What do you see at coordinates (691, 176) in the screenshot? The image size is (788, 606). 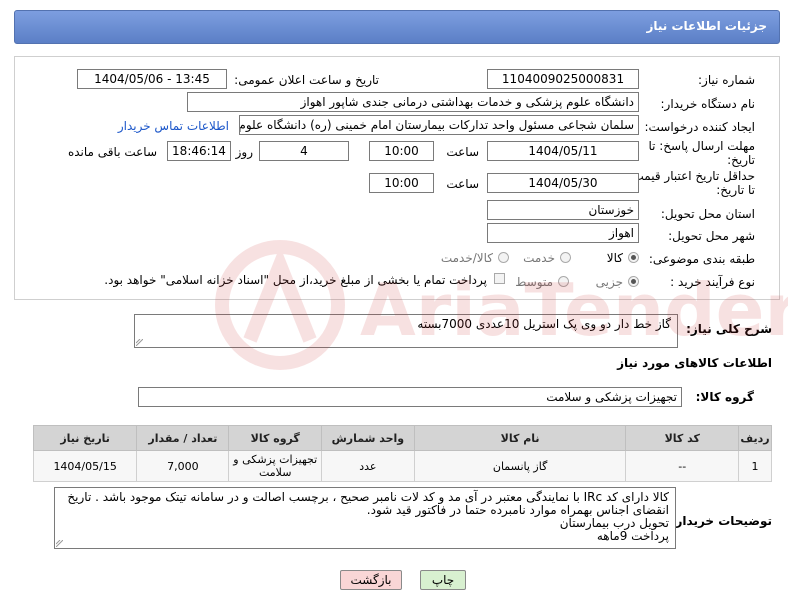 I see `validity-label-1: حداقل تاریخ اعتبار قیمت:` at bounding box center [691, 176].